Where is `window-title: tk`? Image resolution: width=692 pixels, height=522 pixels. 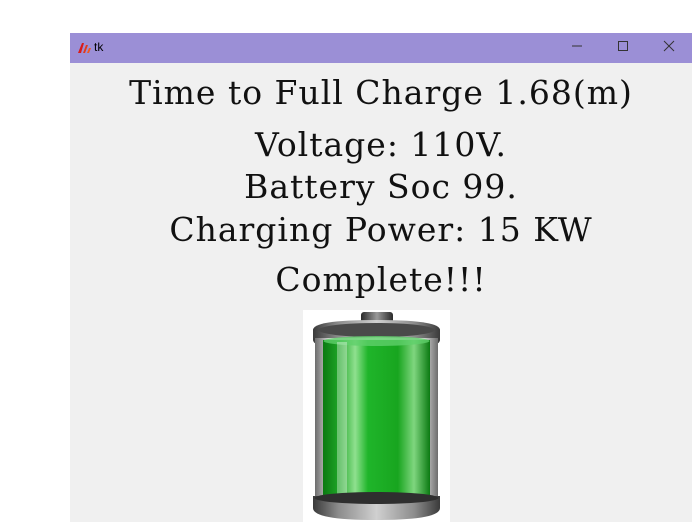
window-title: tk is located at coordinates (99, 47).